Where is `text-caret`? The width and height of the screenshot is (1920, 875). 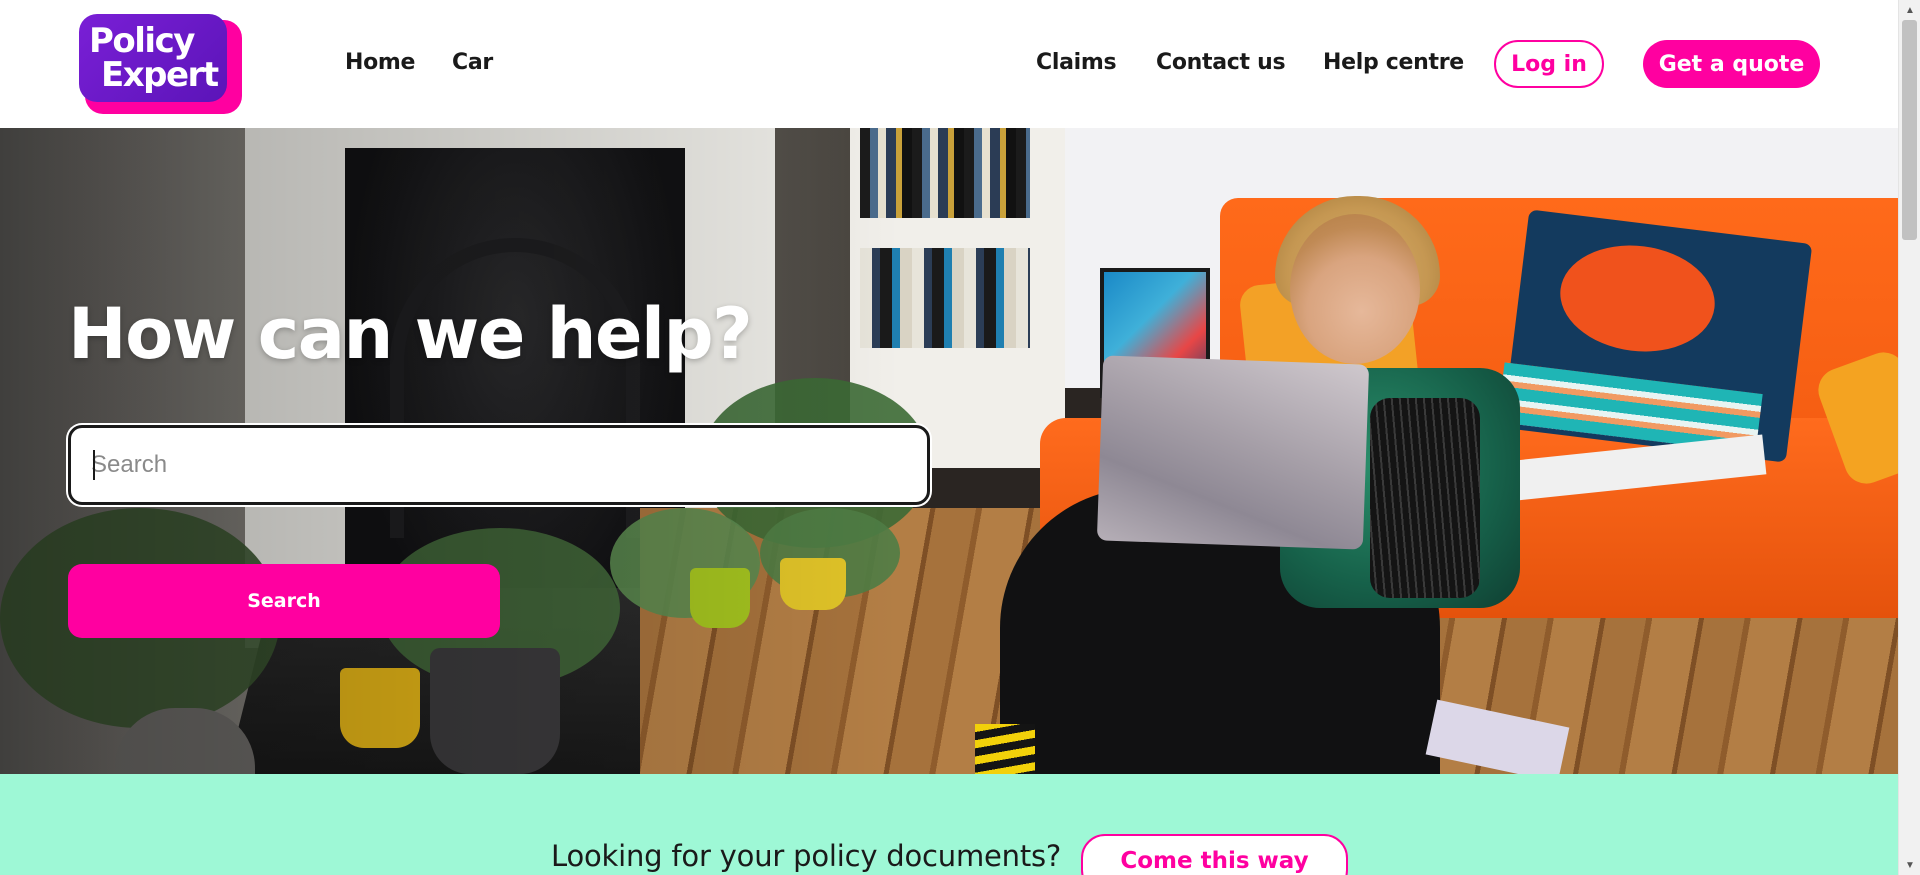 text-caret is located at coordinates (94, 465).